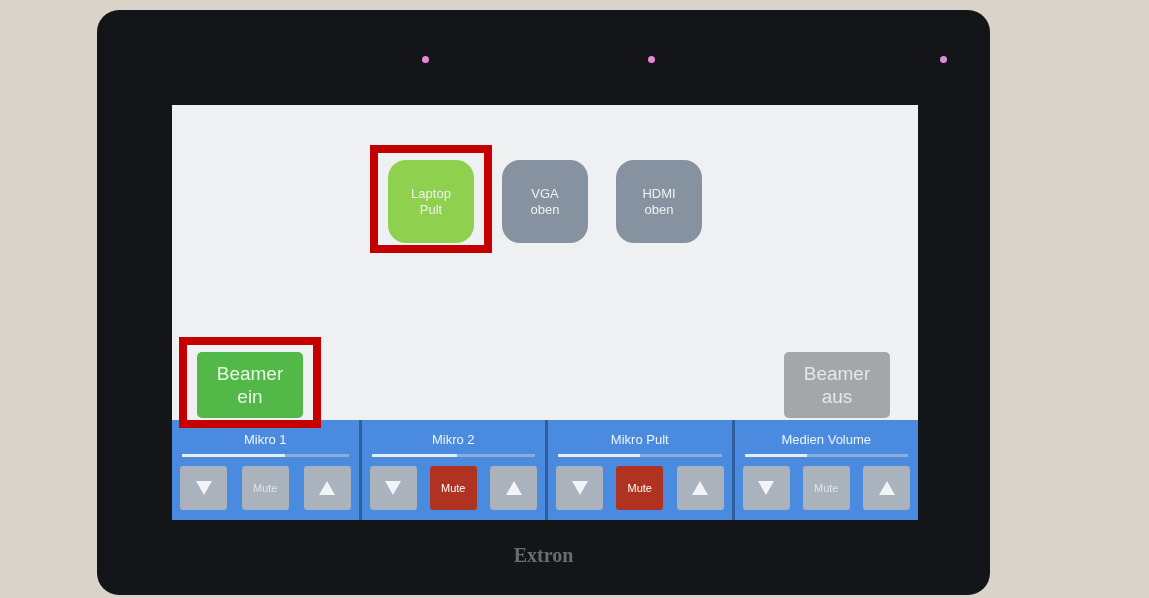  What do you see at coordinates (250, 385) in the screenshot?
I see `projector-button: Beamer ein` at bounding box center [250, 385].